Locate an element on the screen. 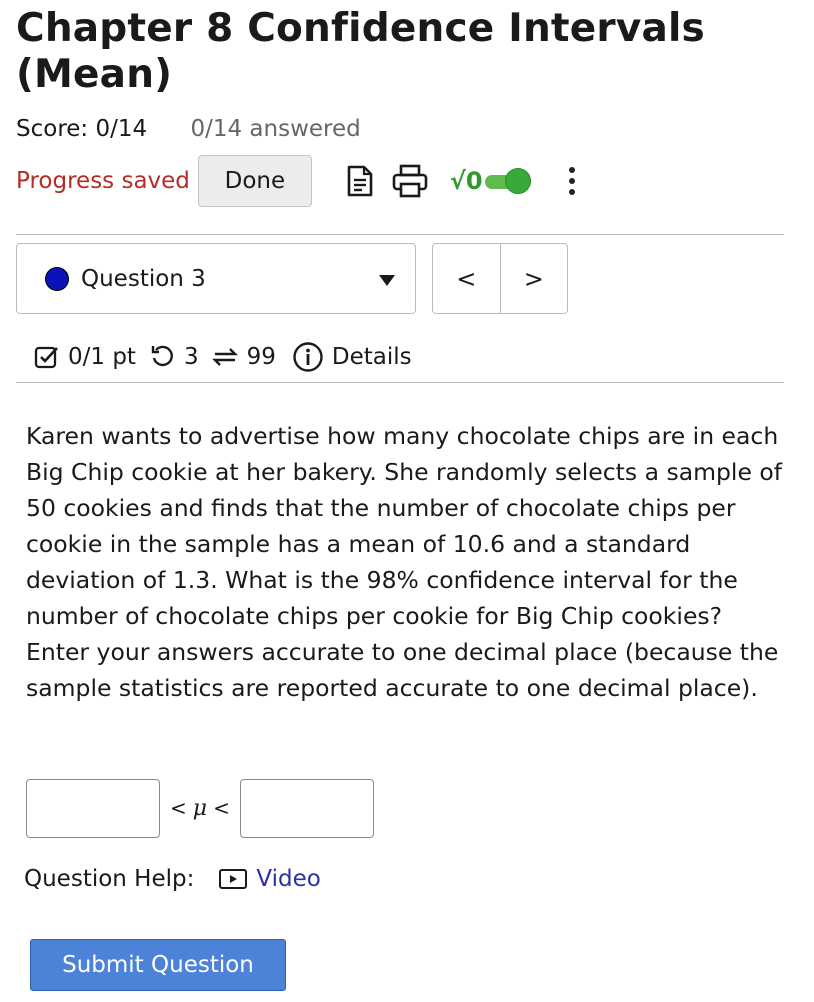 Image resolution: width=814 pixels, height=1002 pixels. checkbox-icon is located at coordinates (47, 357).